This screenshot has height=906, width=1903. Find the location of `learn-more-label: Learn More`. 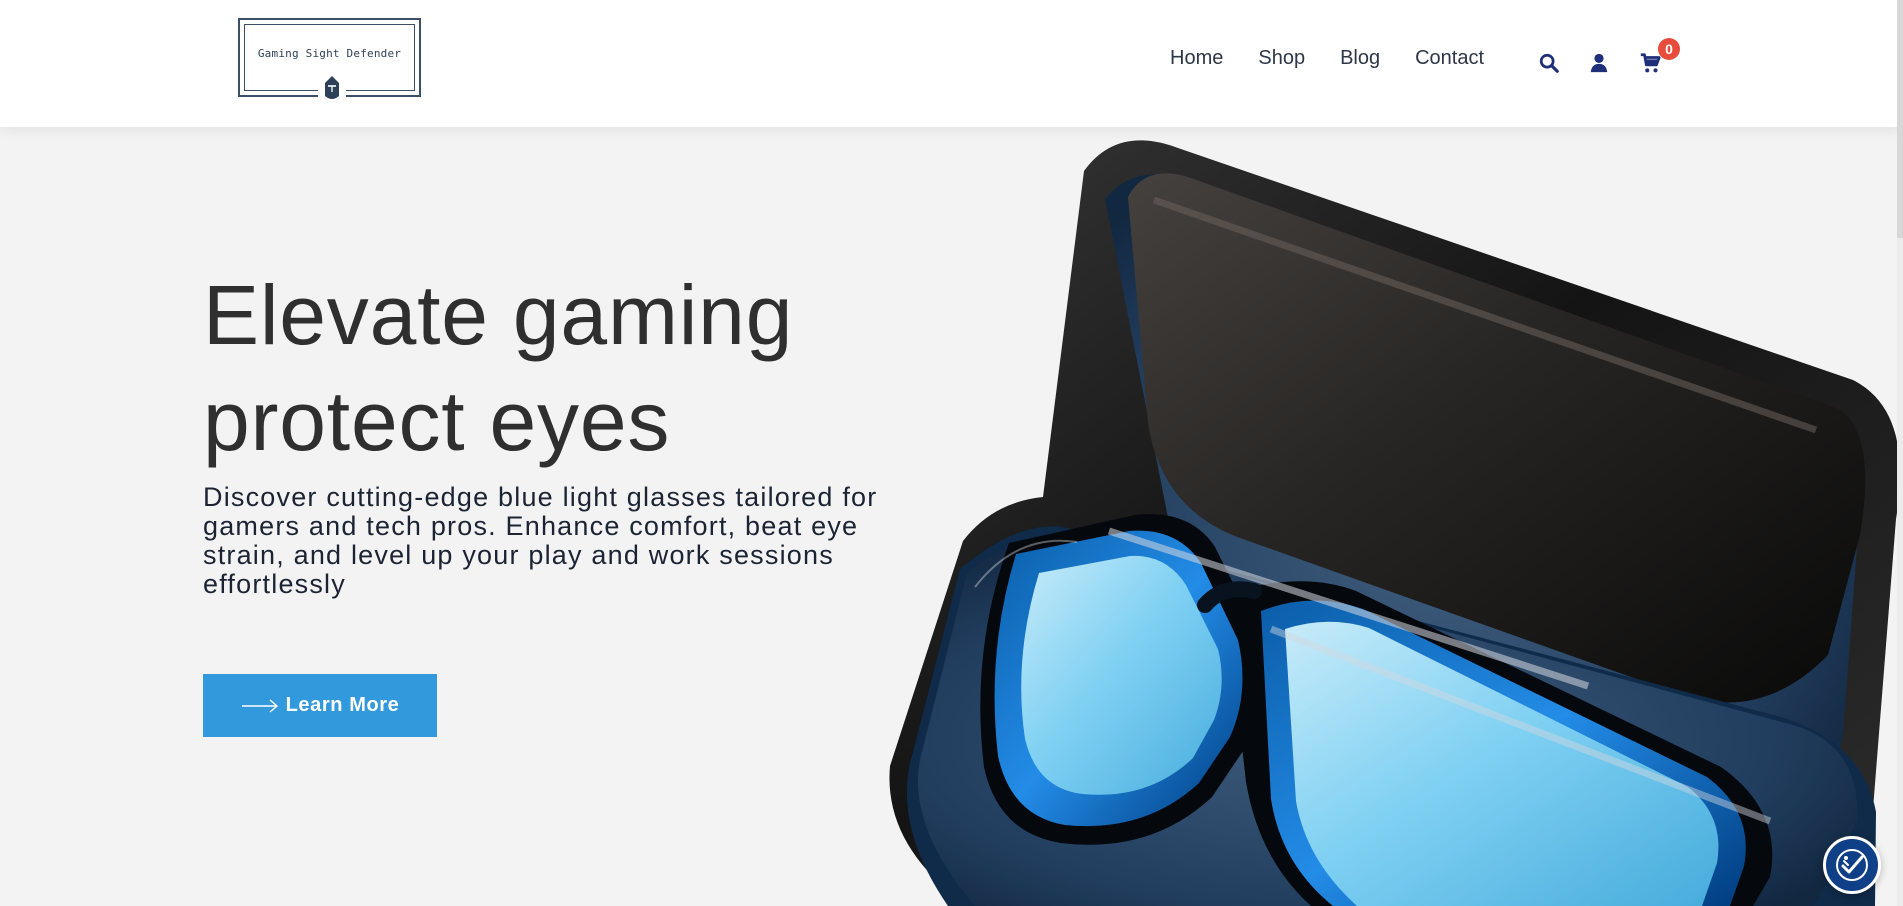

learn-more-label: Learn More is located at coordinates (342, 705).